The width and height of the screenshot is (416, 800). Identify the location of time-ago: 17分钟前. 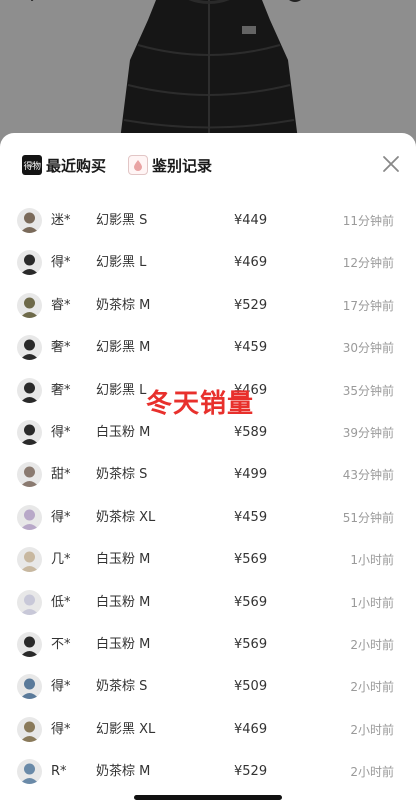
(368, 305).